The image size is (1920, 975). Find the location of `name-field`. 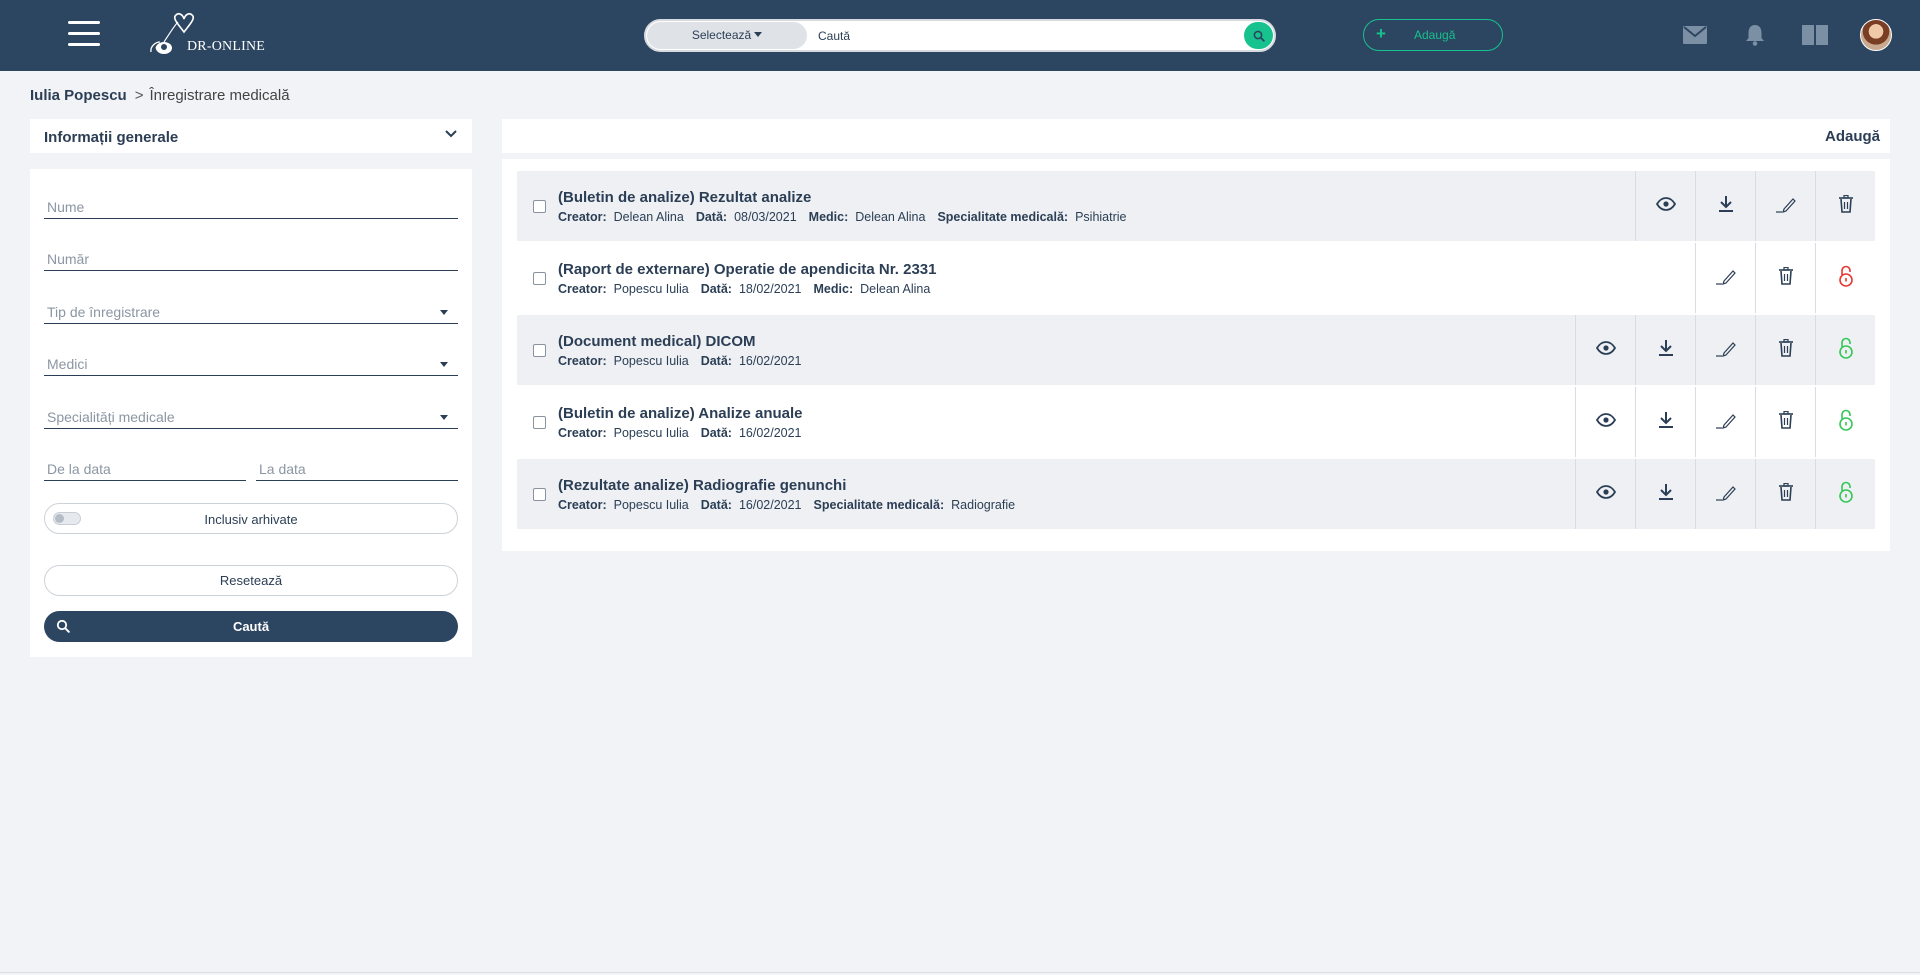

name-field is located at coordinates (251, 204).